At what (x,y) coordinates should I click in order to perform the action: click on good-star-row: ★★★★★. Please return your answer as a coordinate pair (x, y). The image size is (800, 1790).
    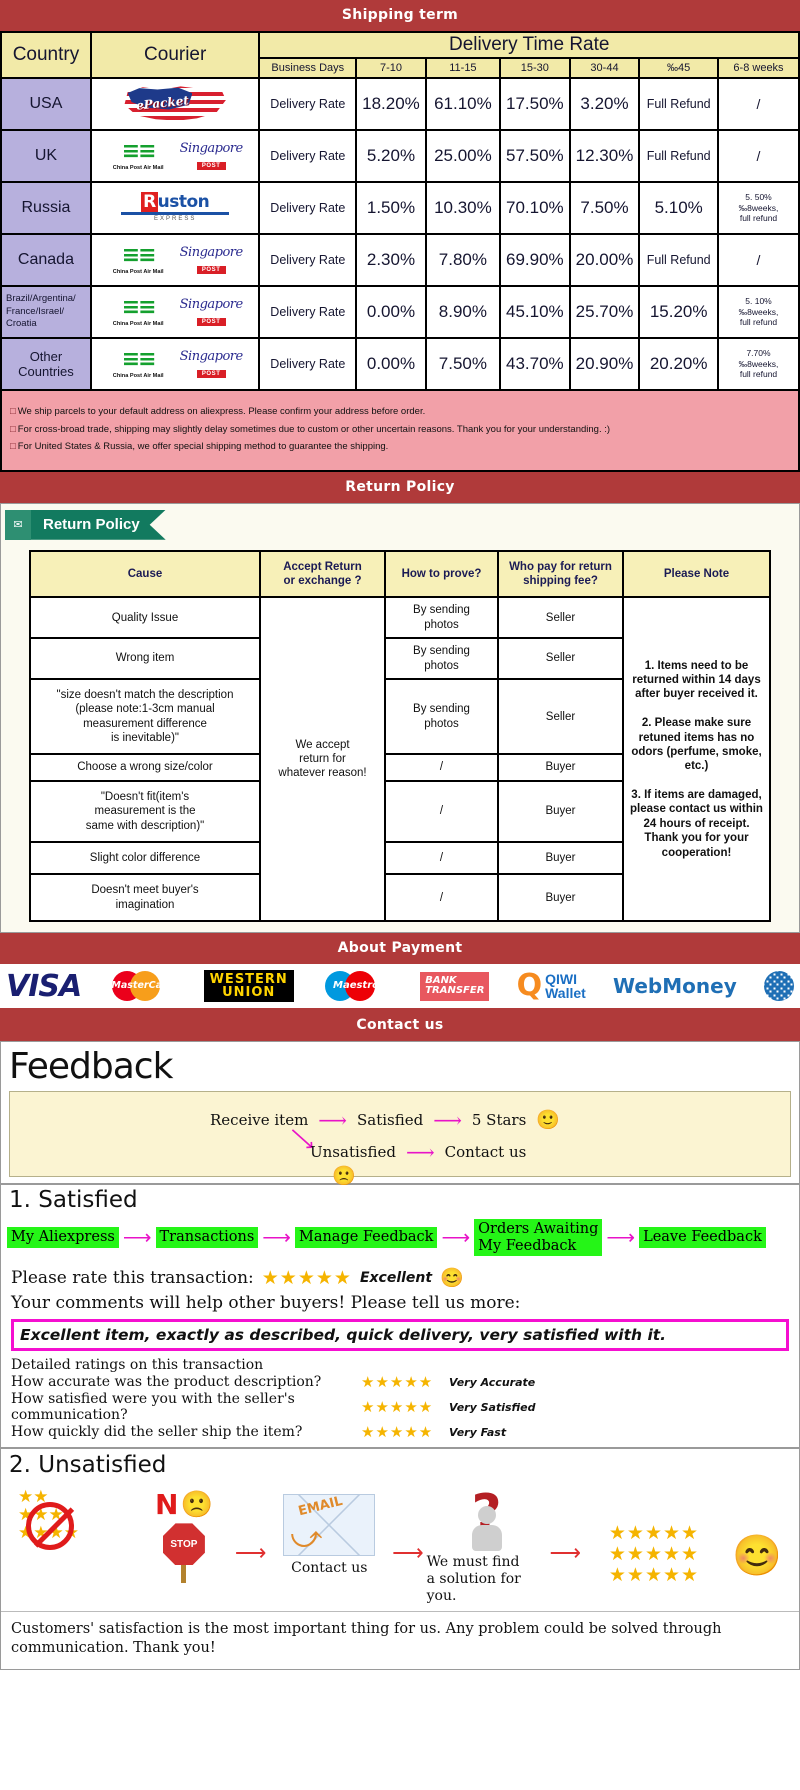
    Looking at the image, I should click on (654, 1576).